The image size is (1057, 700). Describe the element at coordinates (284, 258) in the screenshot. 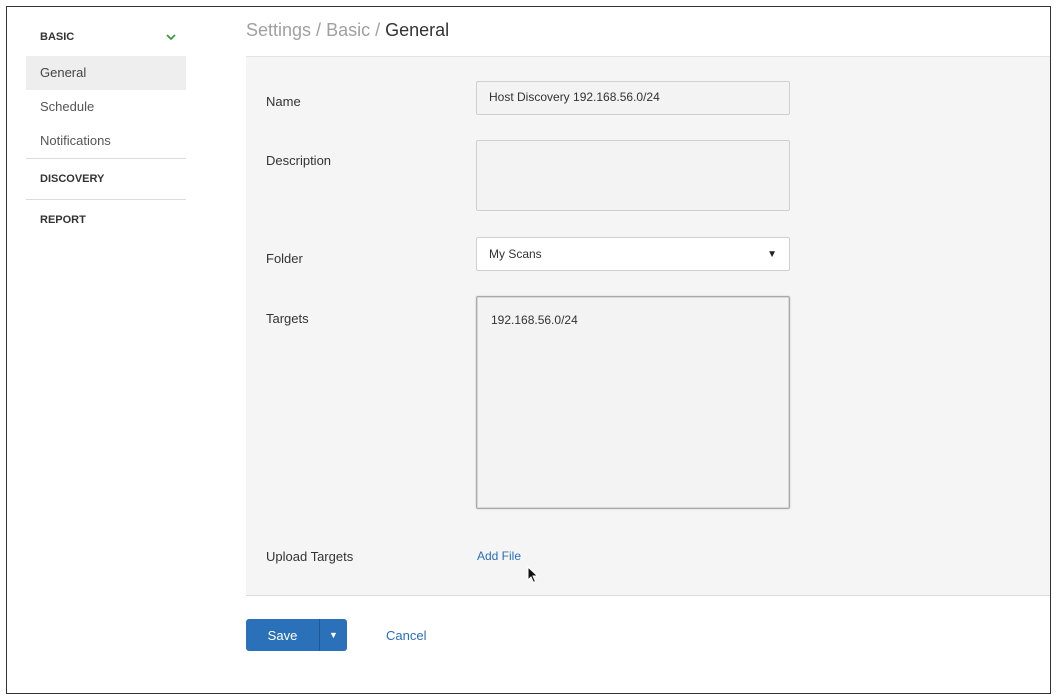

I see `folder-label: Folder` at that location.